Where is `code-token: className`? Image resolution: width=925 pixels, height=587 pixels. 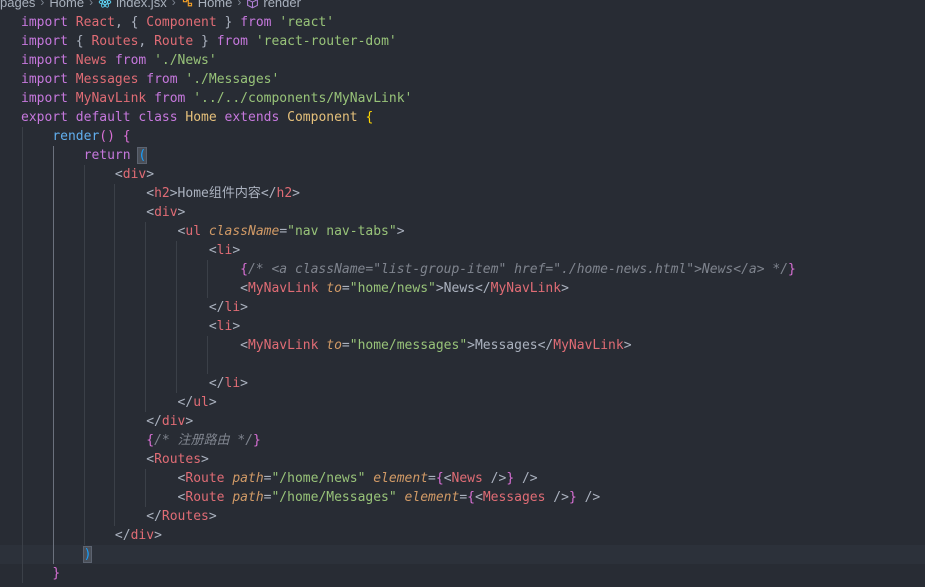
code-token: className is located at coordinates (244, 231).